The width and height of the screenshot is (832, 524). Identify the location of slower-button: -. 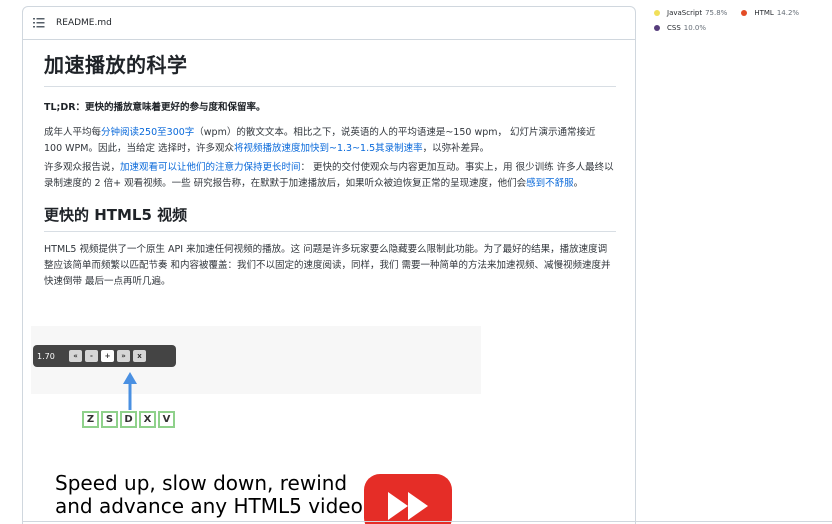
(91, 356).